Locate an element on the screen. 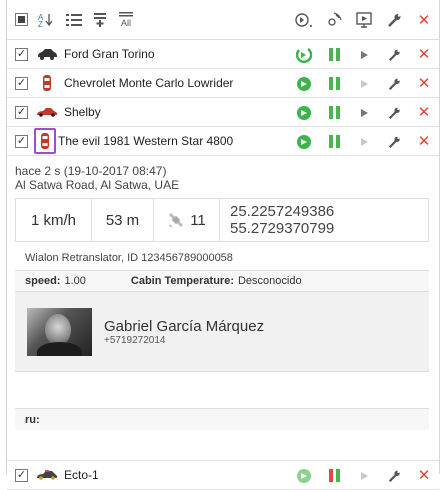  unit-row-western-star: The evil 1981 Western Star 4800 ✕ is located at coordinates (223, 141).